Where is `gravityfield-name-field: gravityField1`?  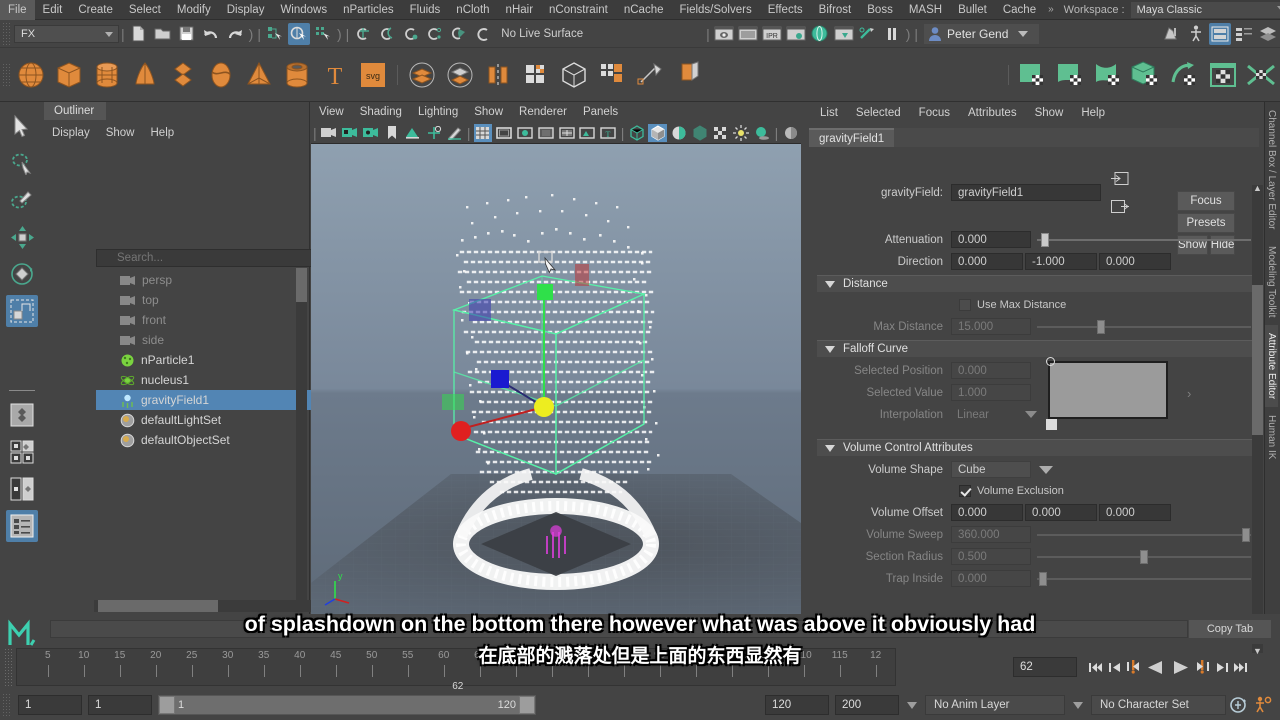
gravityfield-name-field: gravityField1 is located at coordinates (1026, 192).